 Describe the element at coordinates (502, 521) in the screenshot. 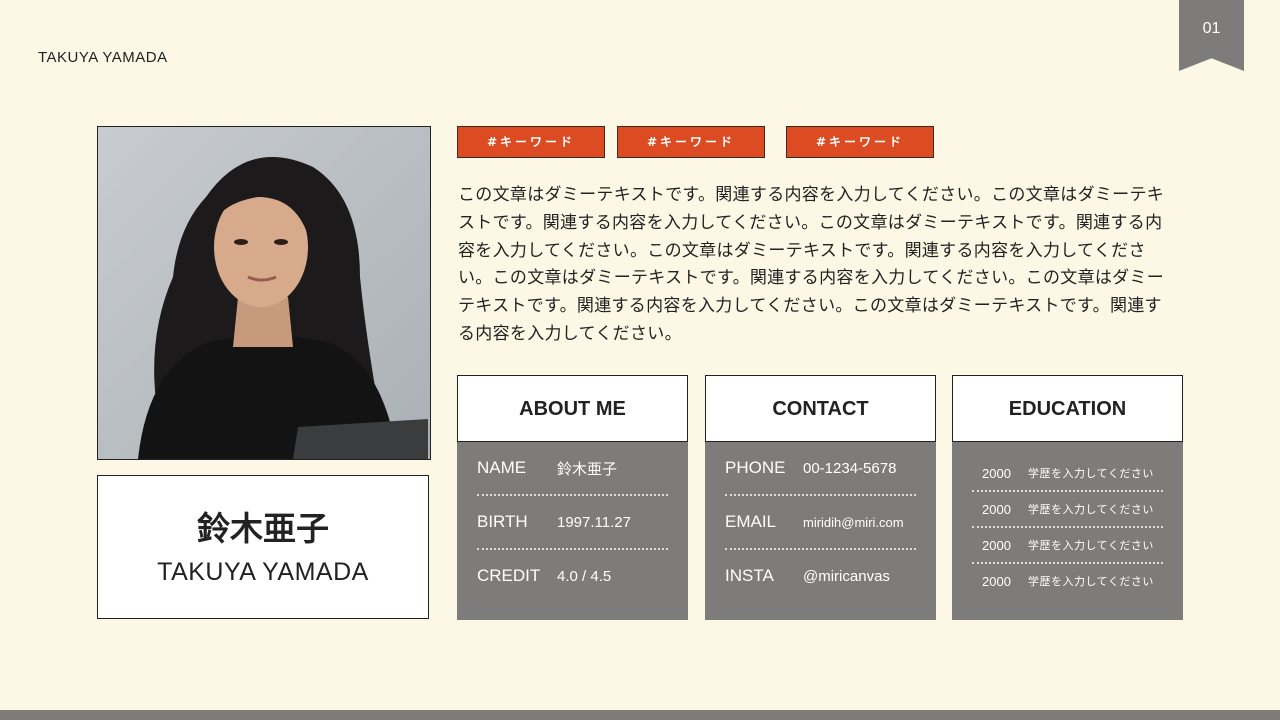

I see `row-label: BIRTH` at that location.